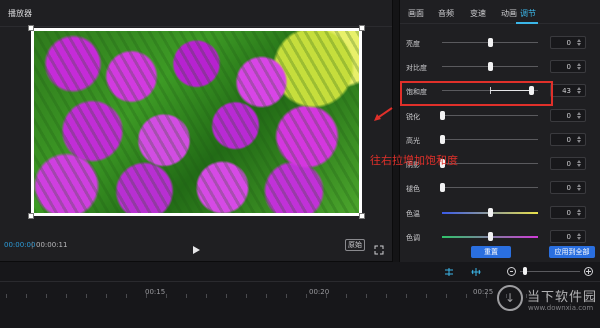 Image resolution: width=600 pixels, height=328 pixels. What do you see at coordinates (196, 250) in the screenshot?
I see `play-icon` at bounding box center [196, 250].